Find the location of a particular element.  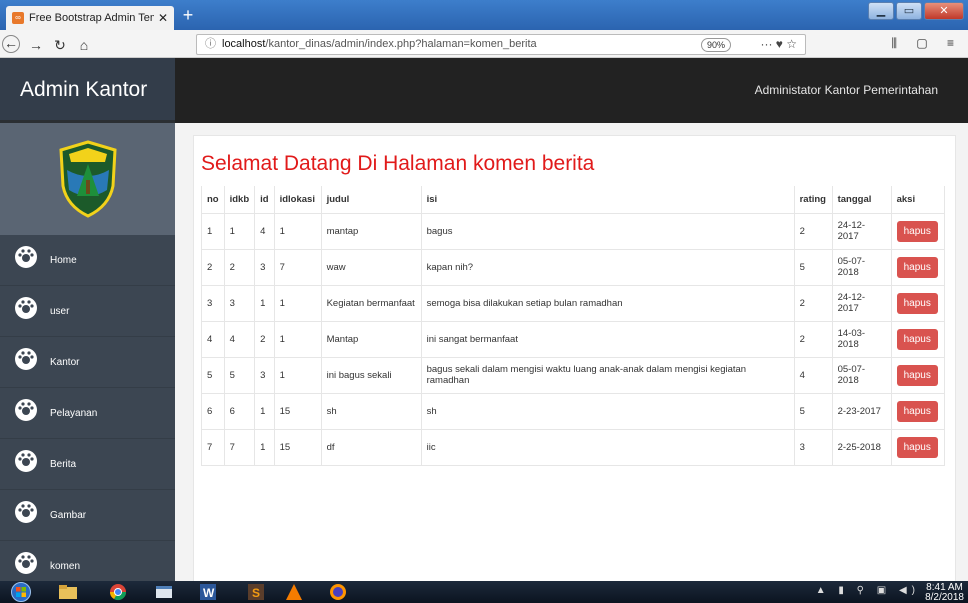

sidebar-item-komen: komen is located at coordinates (87, 561).